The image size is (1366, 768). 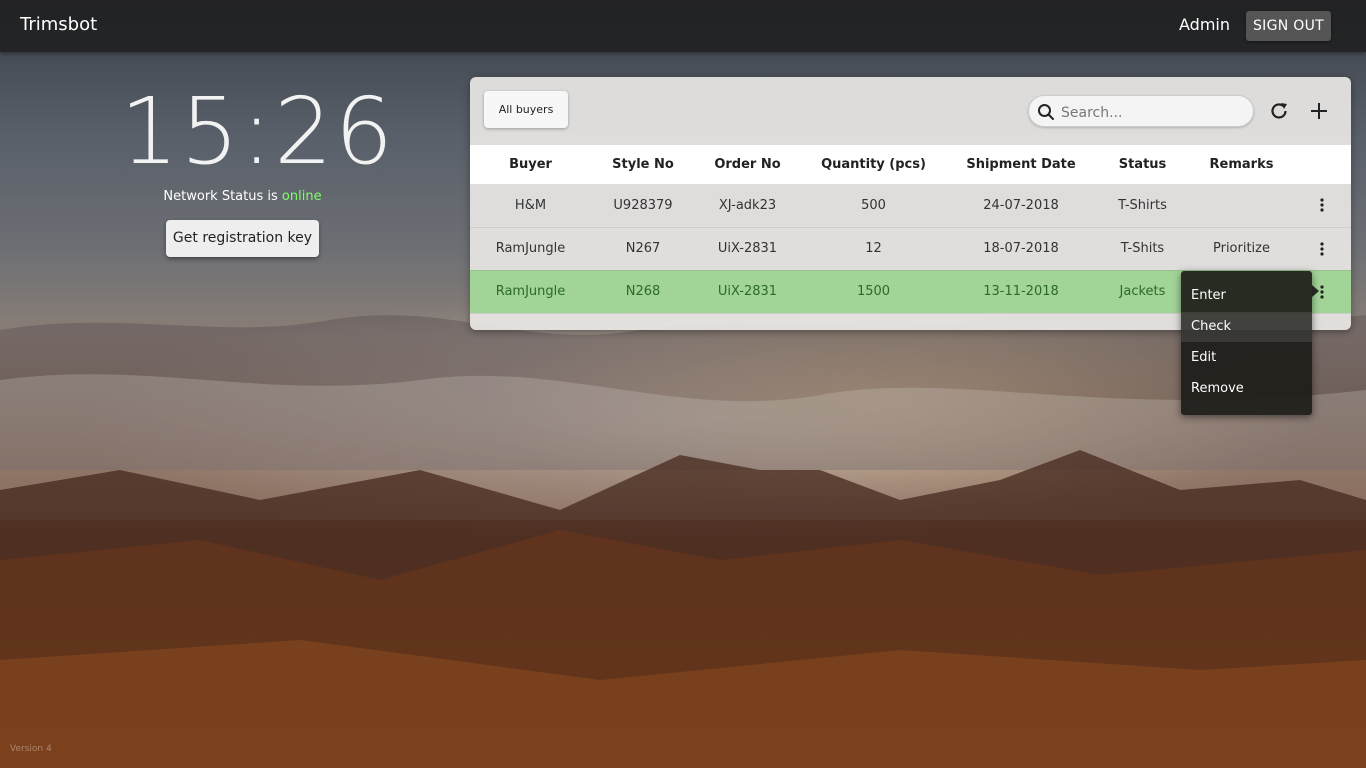 What do you see at coordinates (1142, 248) in the screenshot?
I see `cell-status: T-Shits` at bounding box center [1142, 248].